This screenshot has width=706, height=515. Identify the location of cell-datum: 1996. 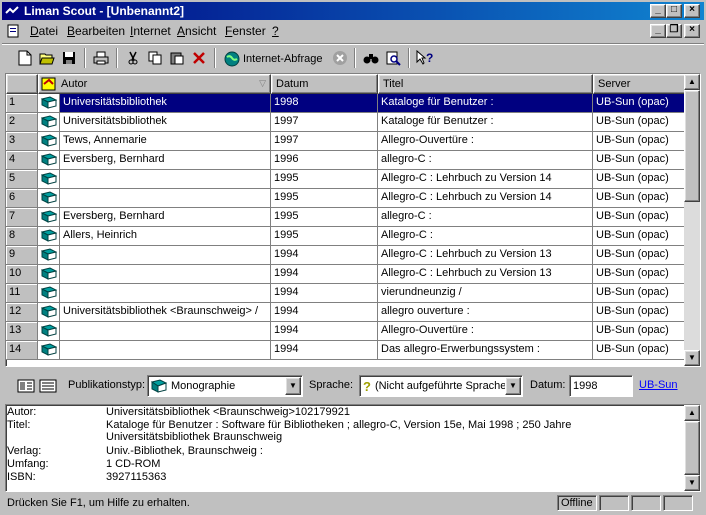
(324, 160).